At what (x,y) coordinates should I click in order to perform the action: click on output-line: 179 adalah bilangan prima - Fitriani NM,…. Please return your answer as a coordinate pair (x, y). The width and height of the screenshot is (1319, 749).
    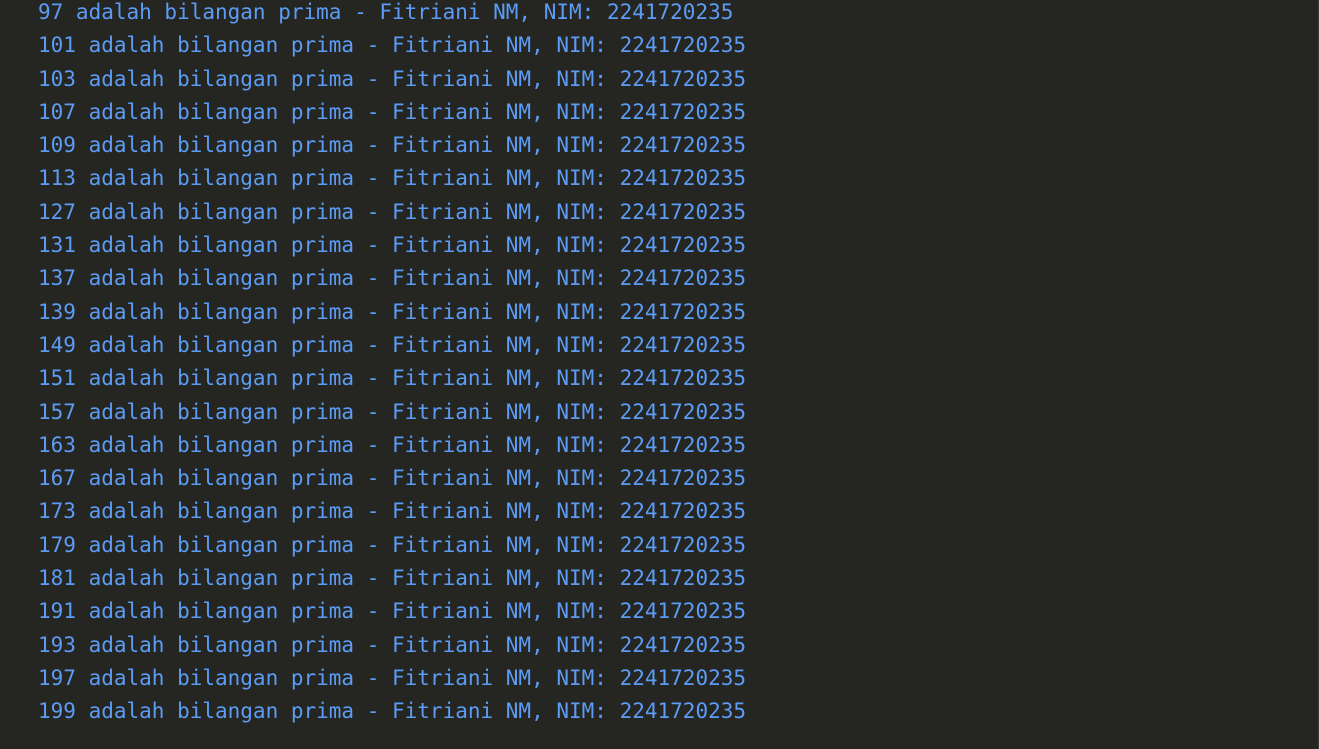
    Looking at the image, I should click on (392, 544).